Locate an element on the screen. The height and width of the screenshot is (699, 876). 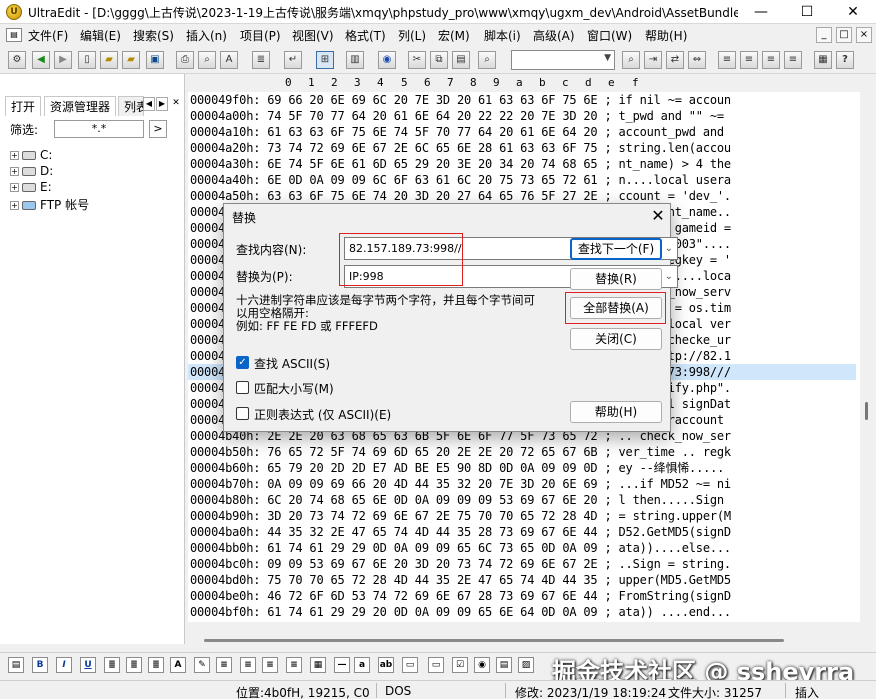
back-icon: ◀ is located at coordinates (41, 60).